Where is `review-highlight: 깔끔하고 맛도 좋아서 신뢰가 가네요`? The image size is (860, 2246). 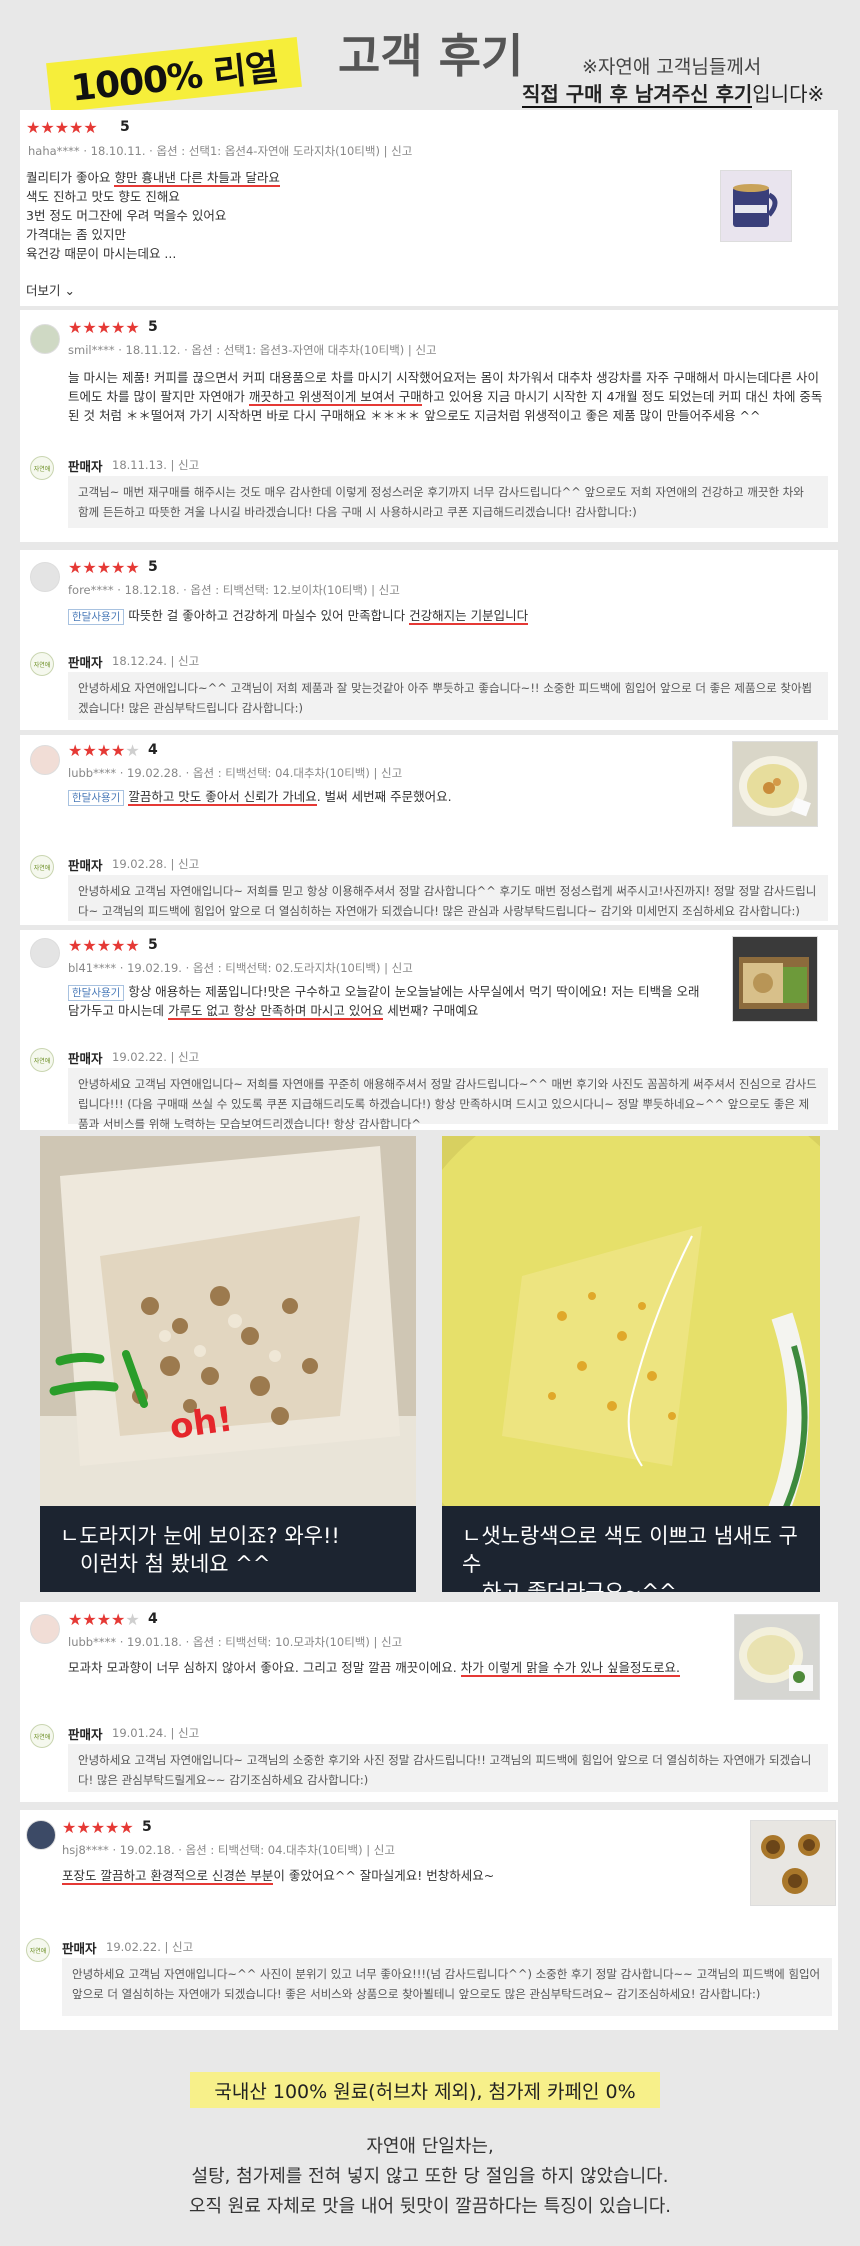
review-highlight: 깔끔하고 맛도 좋아서 신뢰가 가네요 is located at coordinates (222, 797).